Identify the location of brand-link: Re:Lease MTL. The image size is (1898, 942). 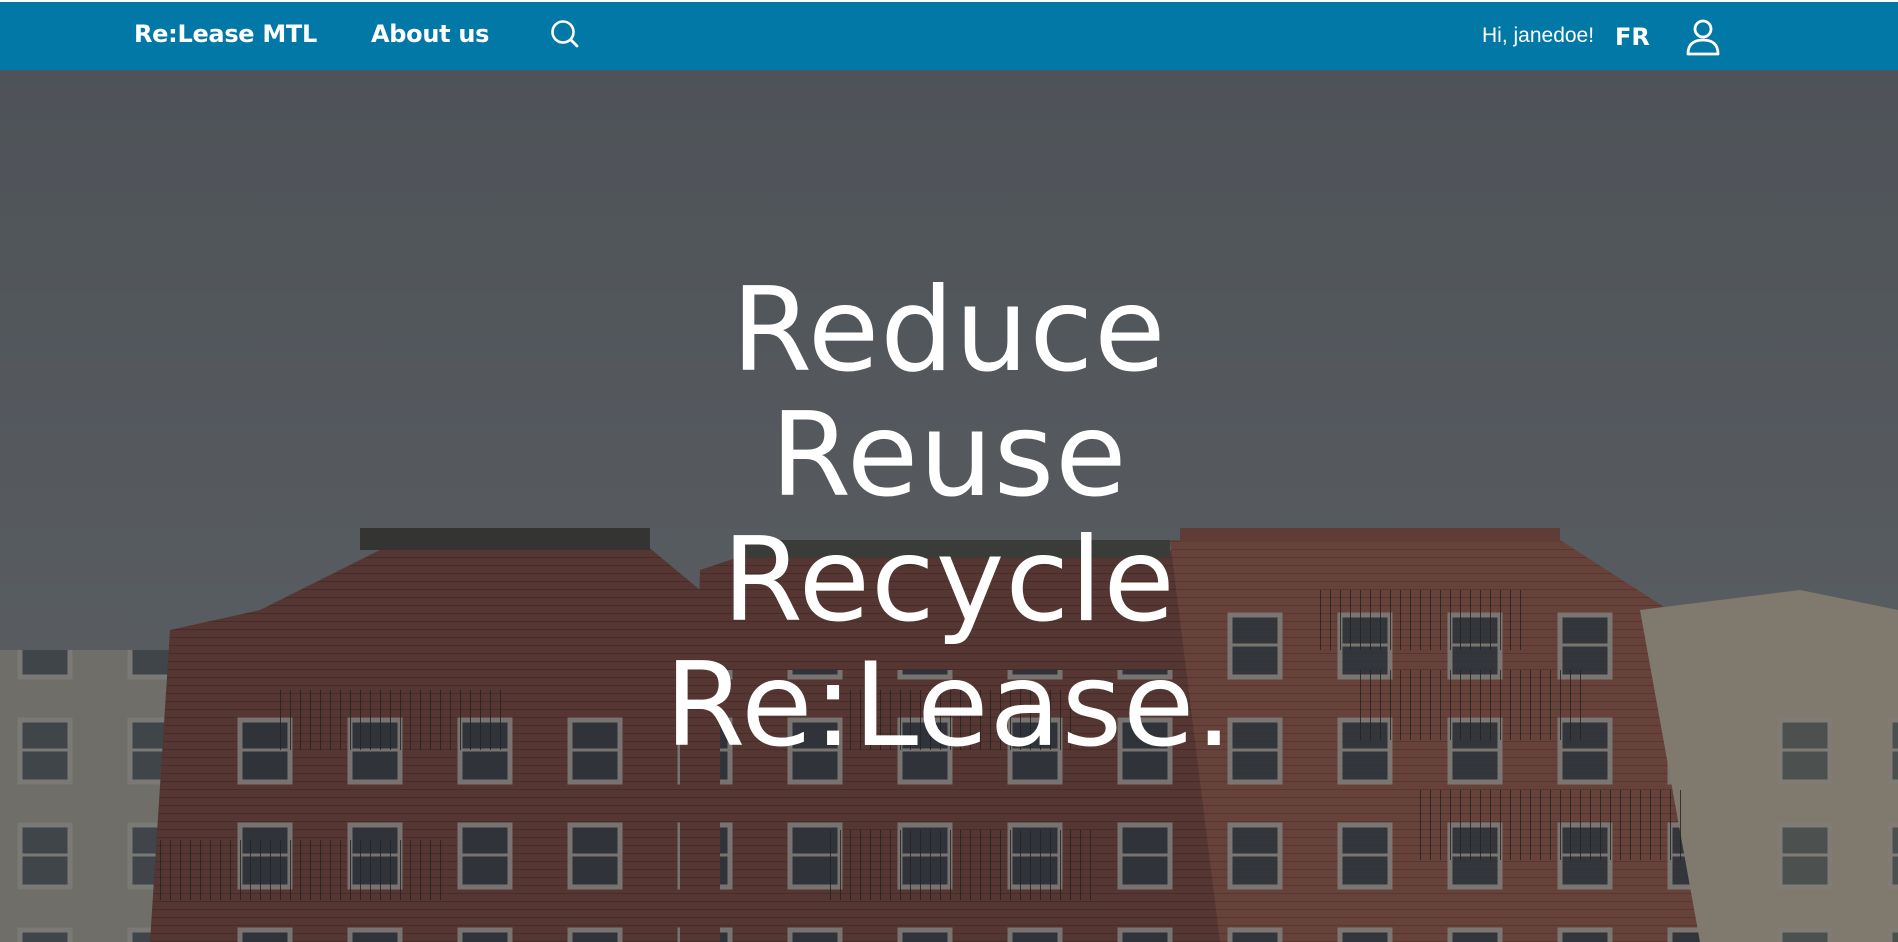
(225, 34).